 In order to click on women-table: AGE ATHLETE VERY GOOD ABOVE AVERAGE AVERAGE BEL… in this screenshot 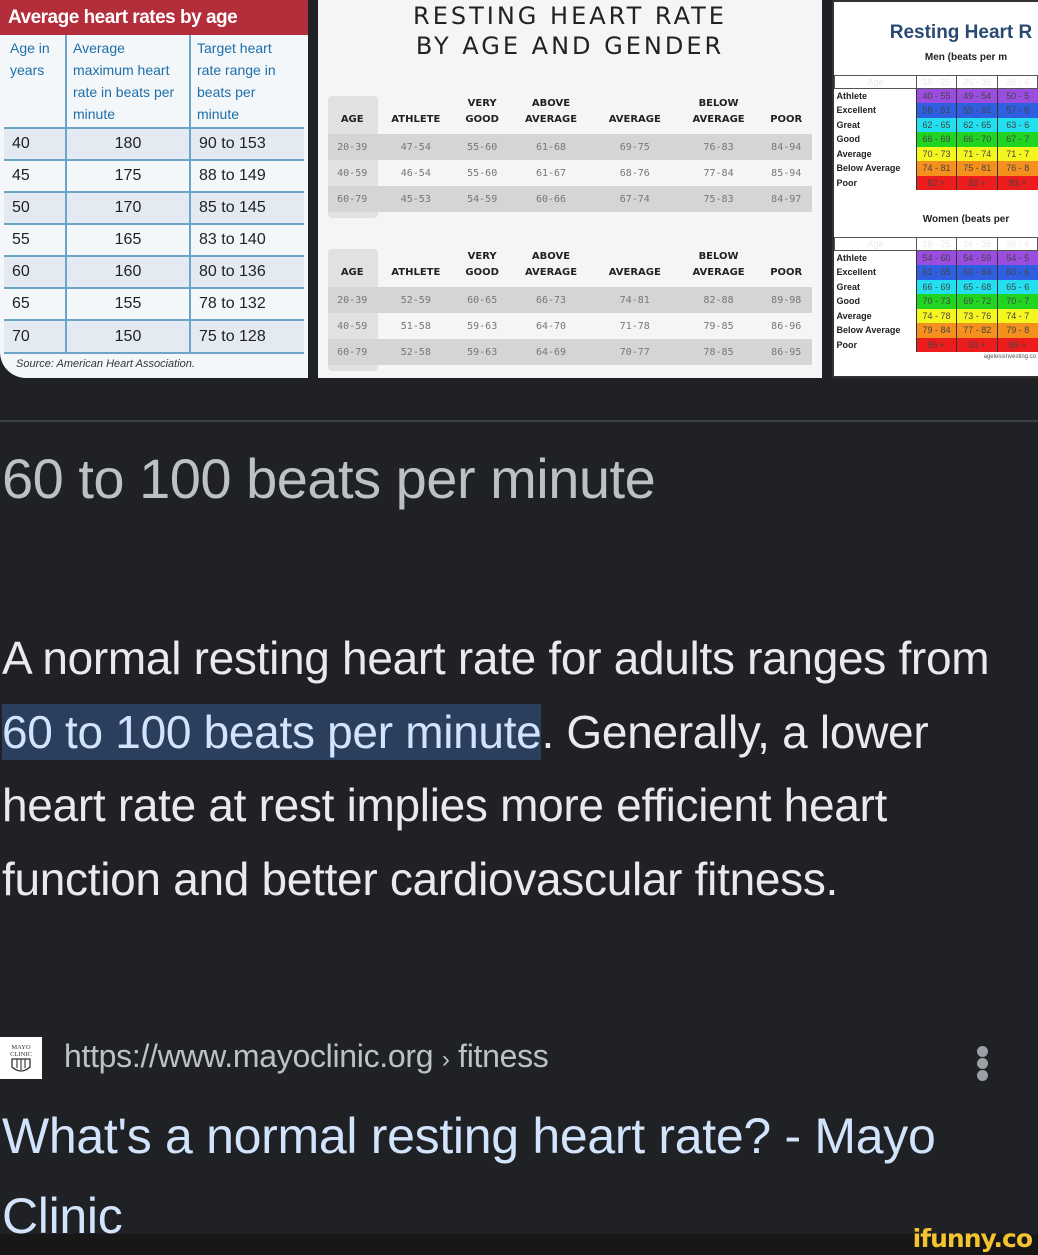, I will do `click(570, 307)`.